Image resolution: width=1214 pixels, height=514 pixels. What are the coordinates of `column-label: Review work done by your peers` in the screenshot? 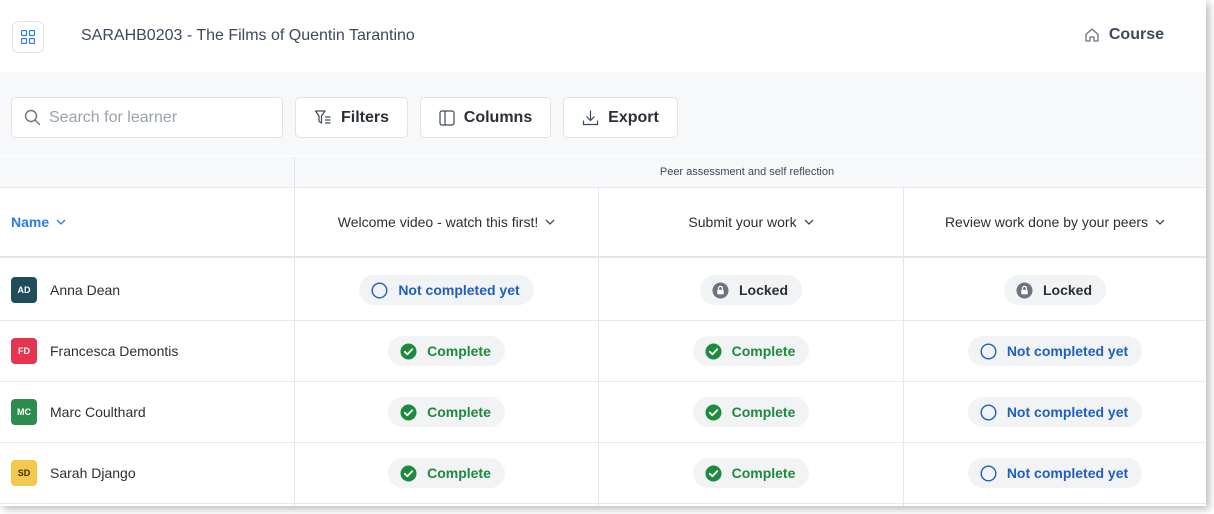 It's located at (1046, 222).